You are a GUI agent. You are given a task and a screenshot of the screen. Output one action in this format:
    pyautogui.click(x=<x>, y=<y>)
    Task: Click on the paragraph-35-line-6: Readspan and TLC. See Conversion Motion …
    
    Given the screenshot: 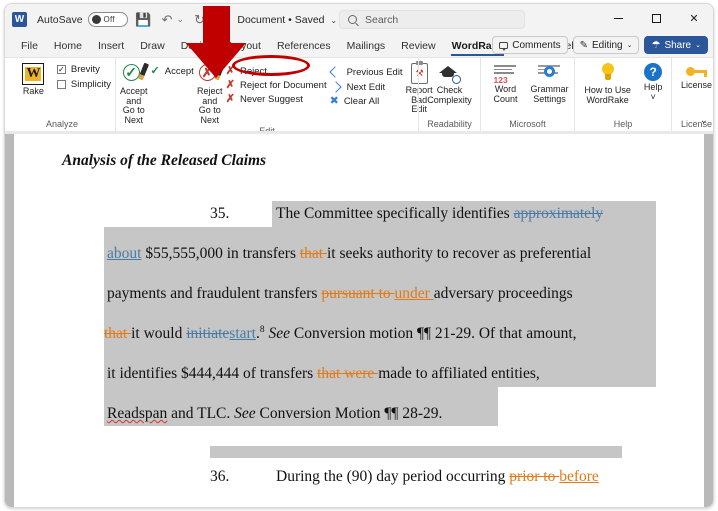 What is the action you would take?
    pyautogui.click(x=274, y=414)
    